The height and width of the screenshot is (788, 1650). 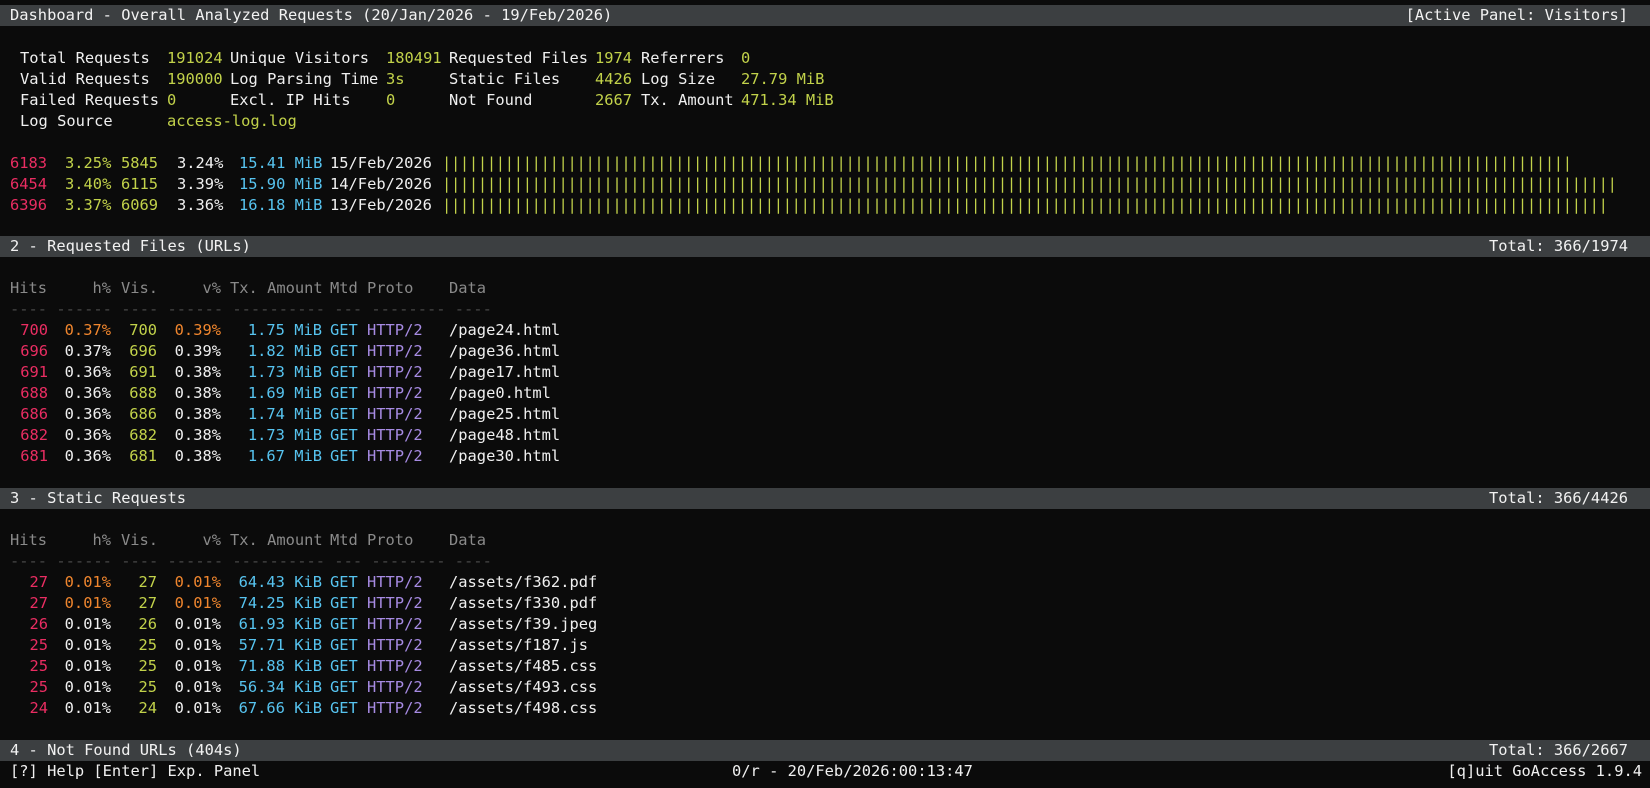 What do you see at coordinates (523, 687) in the screenshot?
I see `row-data: /assets/f493.css` at bounding box center [523, 687].